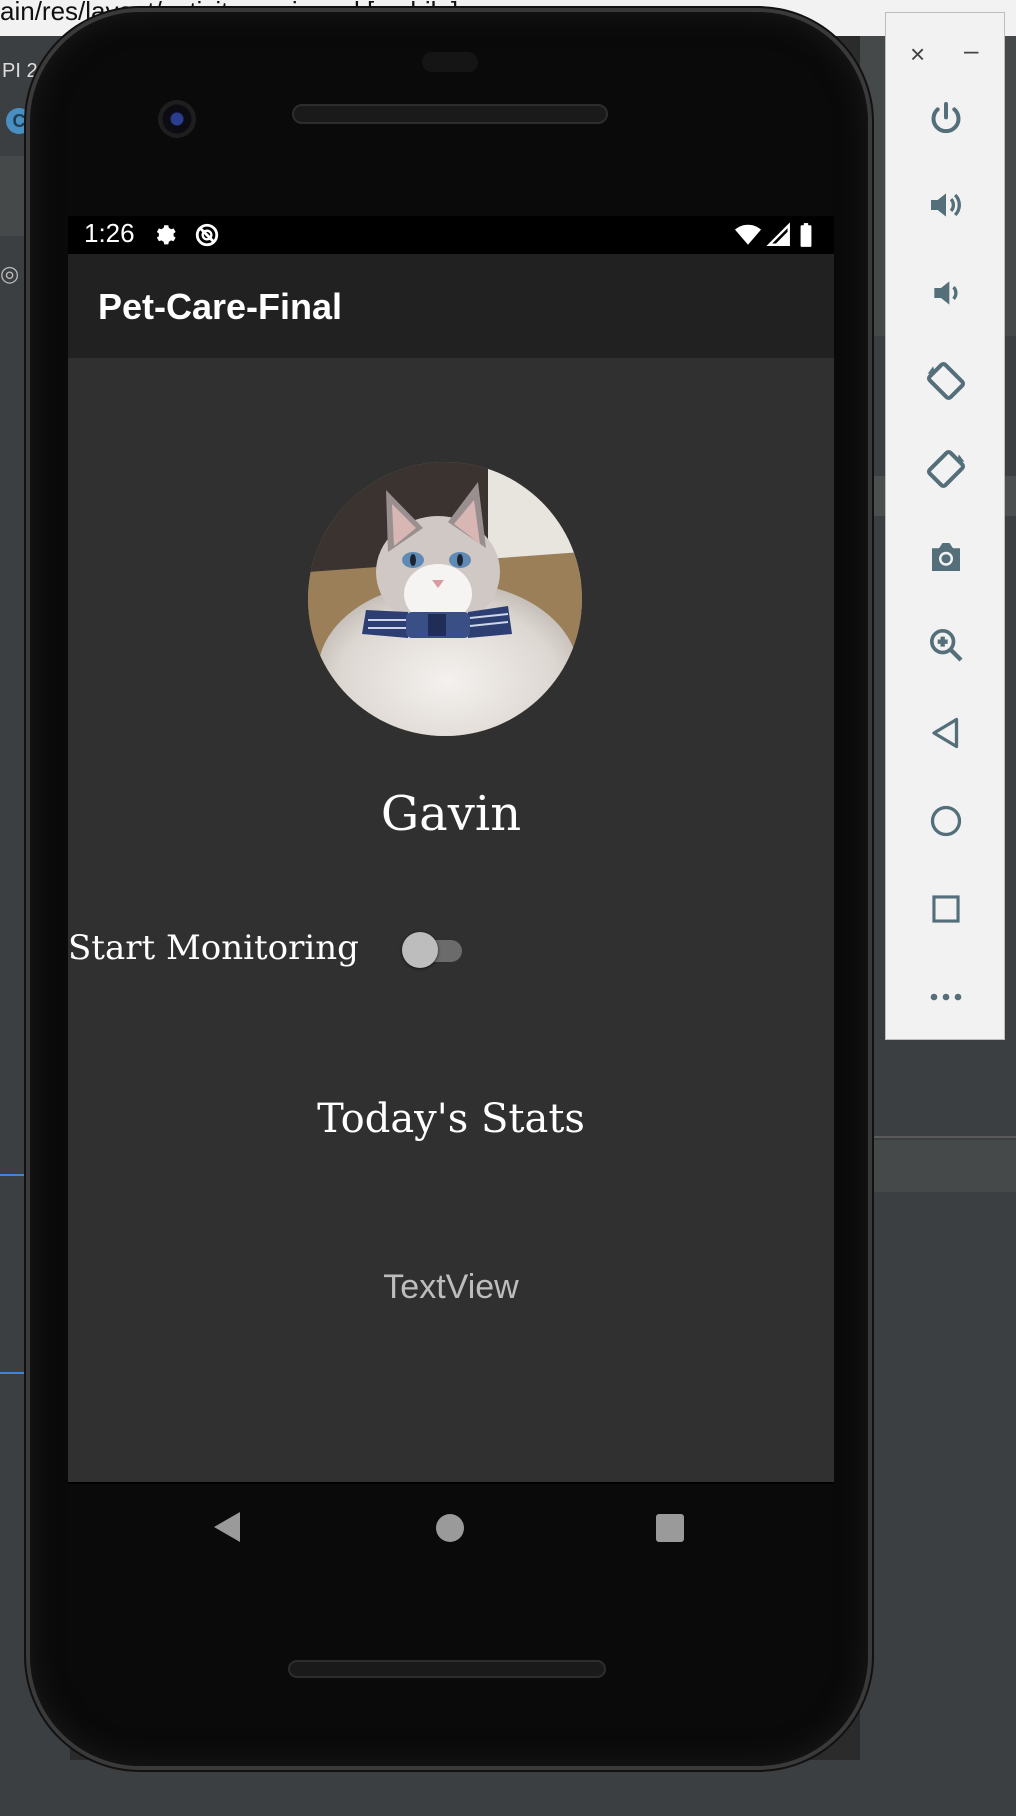 The height and width of the screenshot is (1816, 1016). I want to click on nav-back-icon, so click(227, 1527).